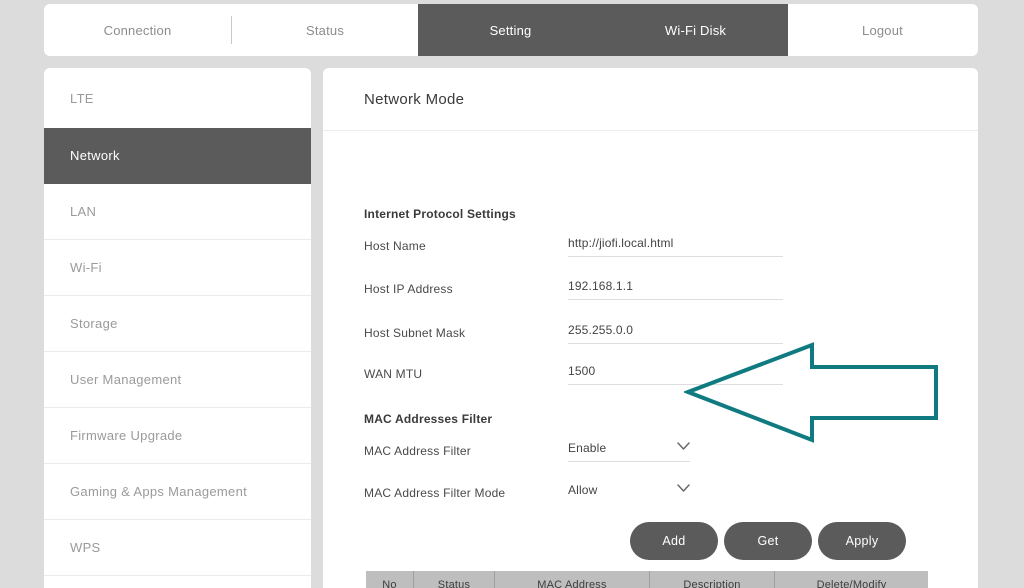  I want to click on table-header-description: Description, so click(712, 579).